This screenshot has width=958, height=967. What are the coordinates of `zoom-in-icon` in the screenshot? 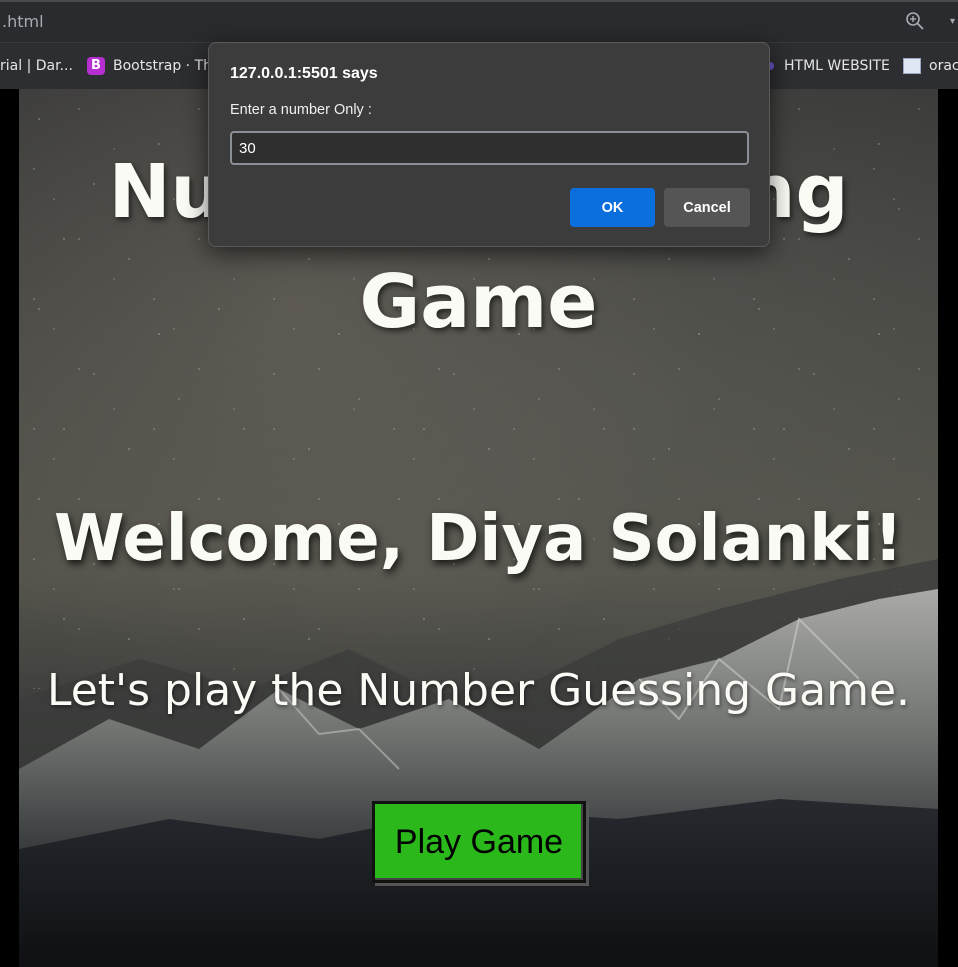 It's located at (915, 21).